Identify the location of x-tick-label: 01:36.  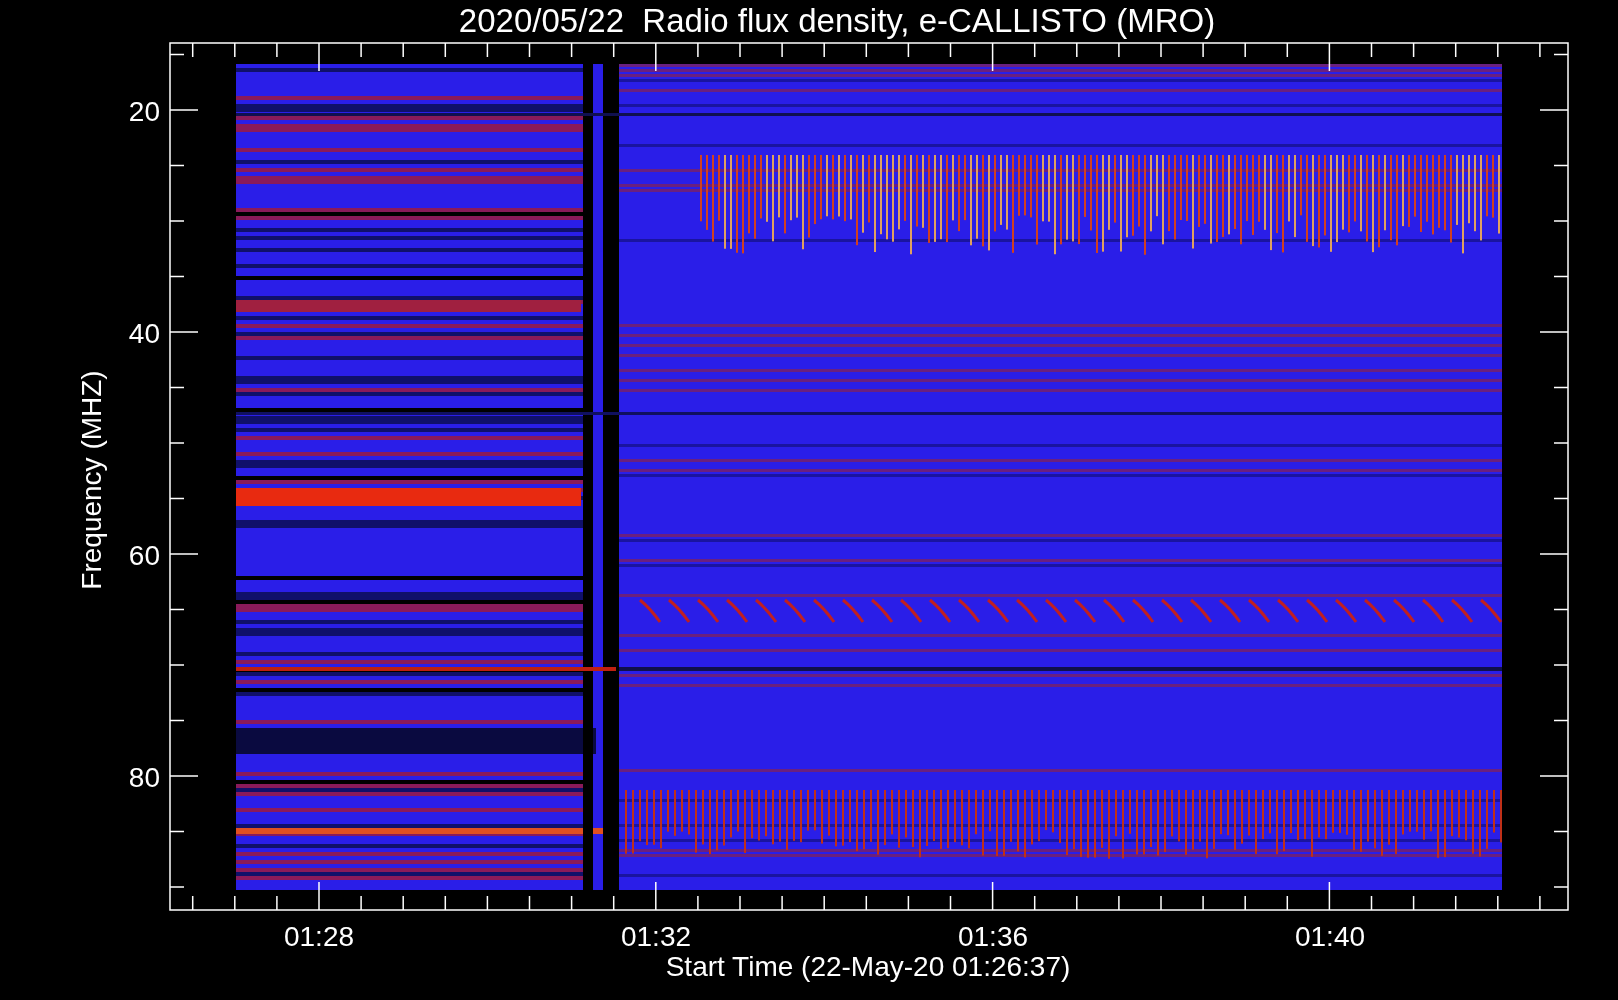
(993, 936).